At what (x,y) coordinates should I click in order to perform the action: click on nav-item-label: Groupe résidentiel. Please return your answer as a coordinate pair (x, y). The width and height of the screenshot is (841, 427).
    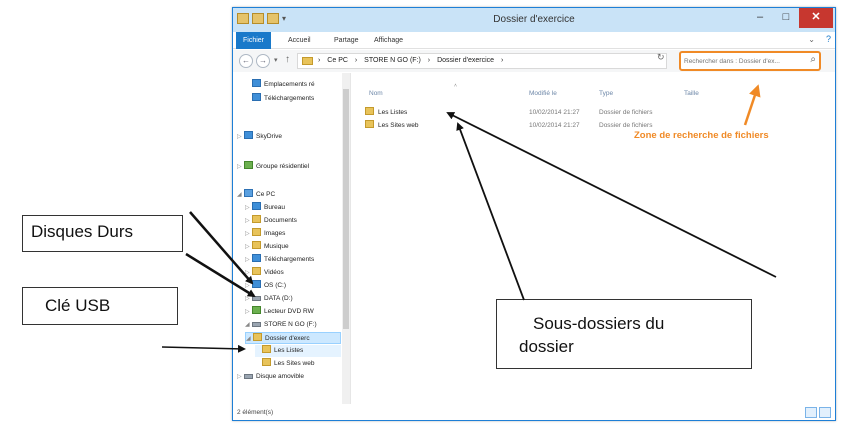
    Looking at the image, I should click on (283, 166).